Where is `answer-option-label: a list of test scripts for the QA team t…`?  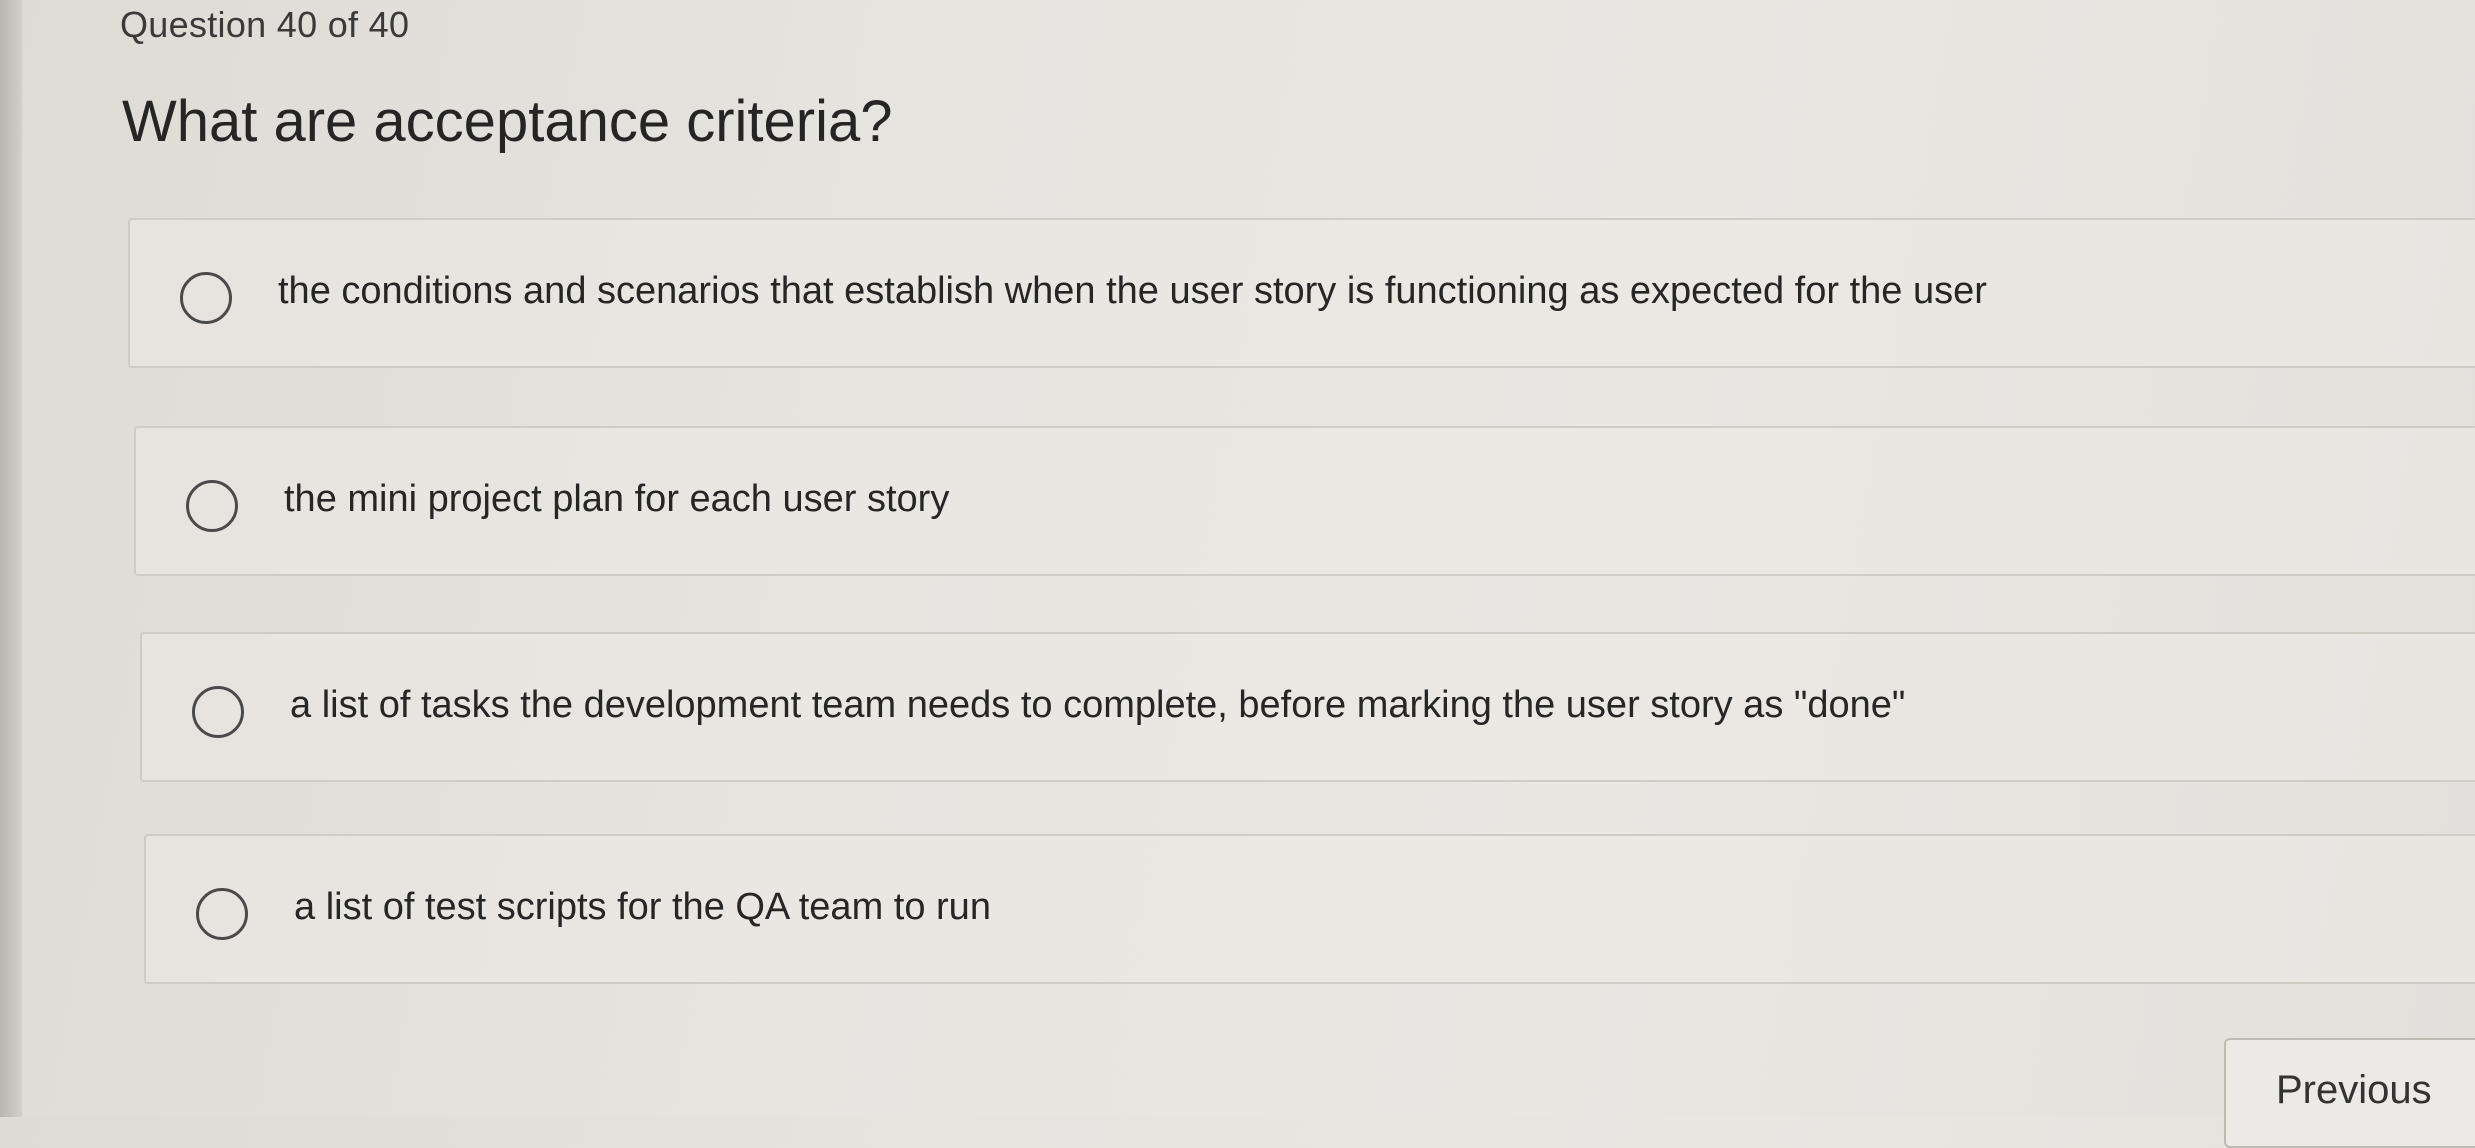 answer-option-label: a list of test scripts for the QA team t… is located at coordinates (642, 907).